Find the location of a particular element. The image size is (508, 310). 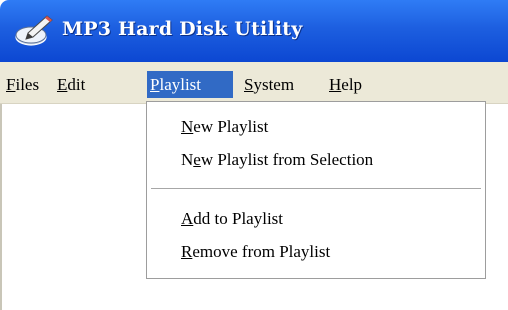

menu-edit: Edit is located at coordinates (71, 84).